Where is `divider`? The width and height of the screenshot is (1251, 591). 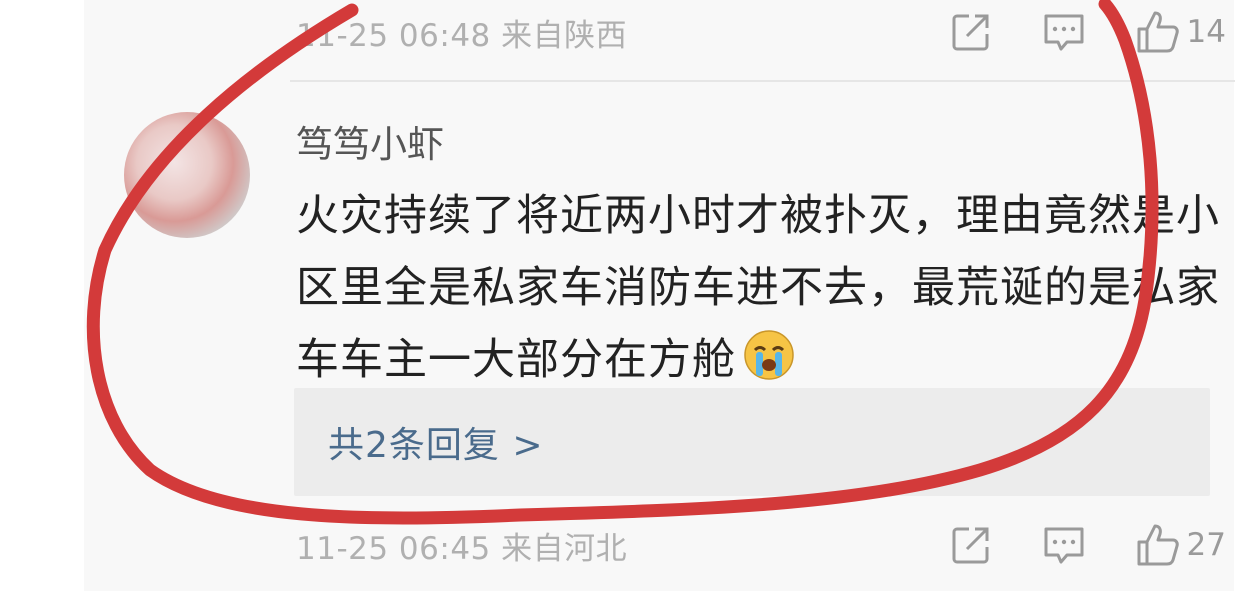 divider is located at coordinates (762, 81).